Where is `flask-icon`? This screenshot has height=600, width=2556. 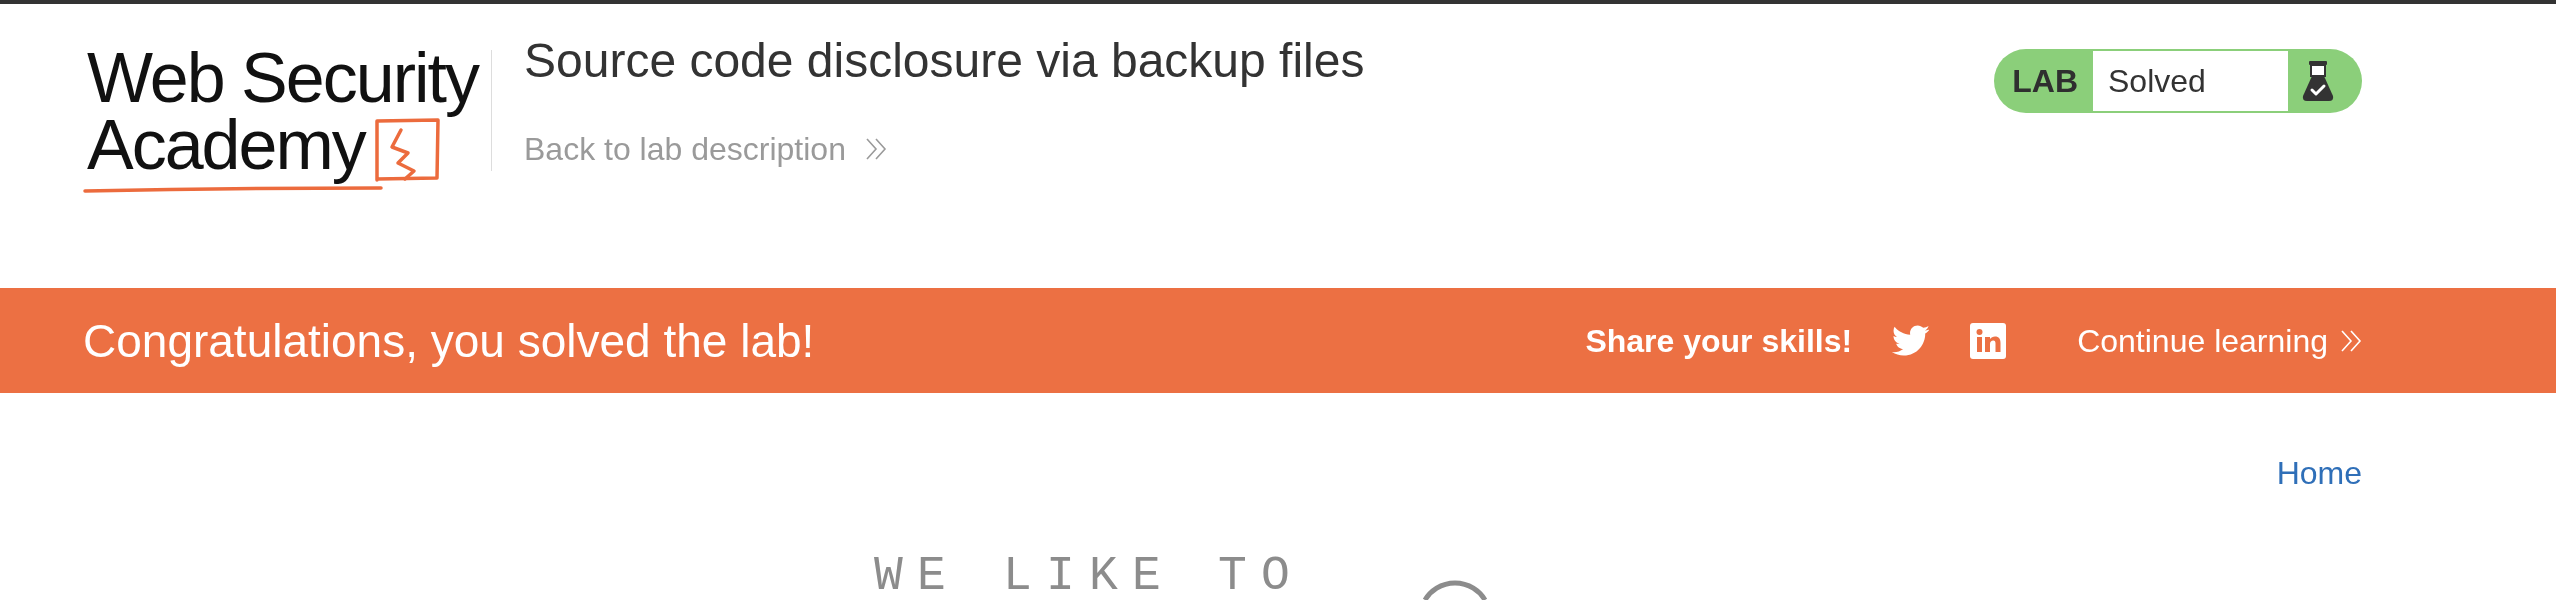
flask-icon is located at coordinates (2318, 81).